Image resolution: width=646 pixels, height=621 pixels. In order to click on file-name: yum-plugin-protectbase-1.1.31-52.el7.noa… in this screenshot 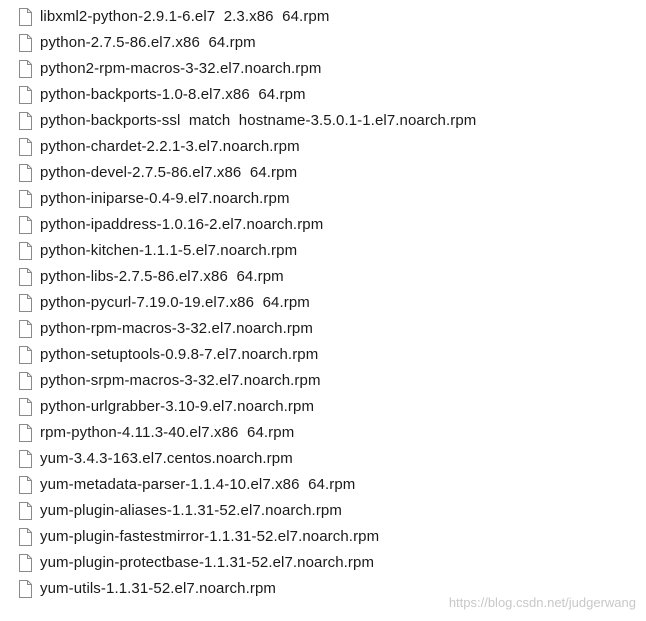, I will do `click(207, 562)`.